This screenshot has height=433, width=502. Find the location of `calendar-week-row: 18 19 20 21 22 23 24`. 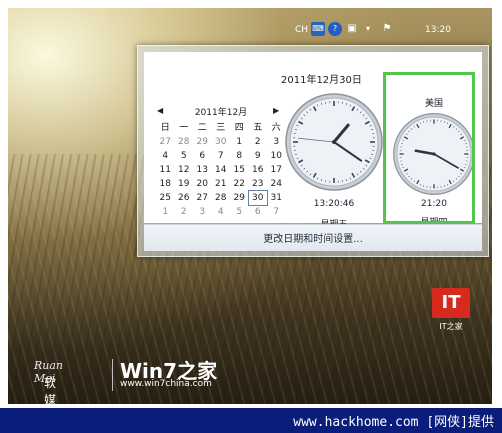

calendar-week-row: 18 19 20 21 22 23 24 is located at coordinates (221, 184).